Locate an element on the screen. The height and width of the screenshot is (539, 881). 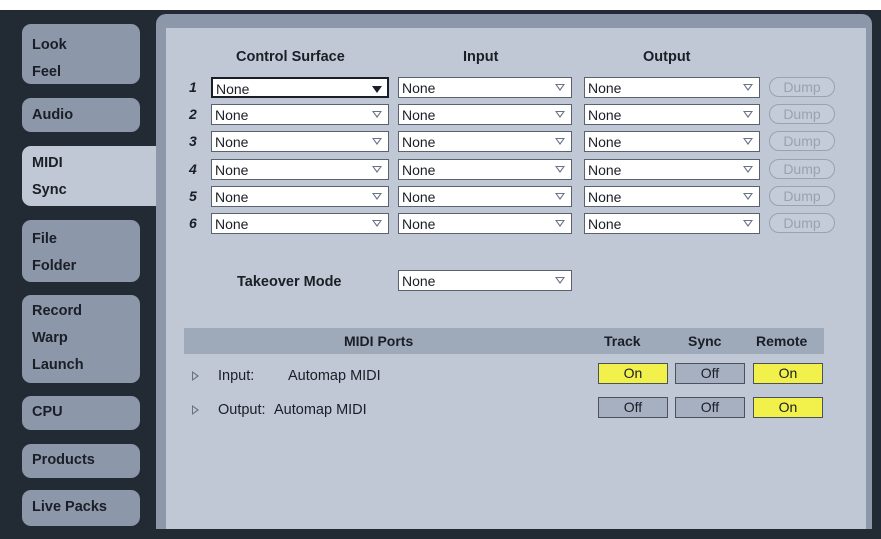
input-header: Input is located at coordinates (481, 57).